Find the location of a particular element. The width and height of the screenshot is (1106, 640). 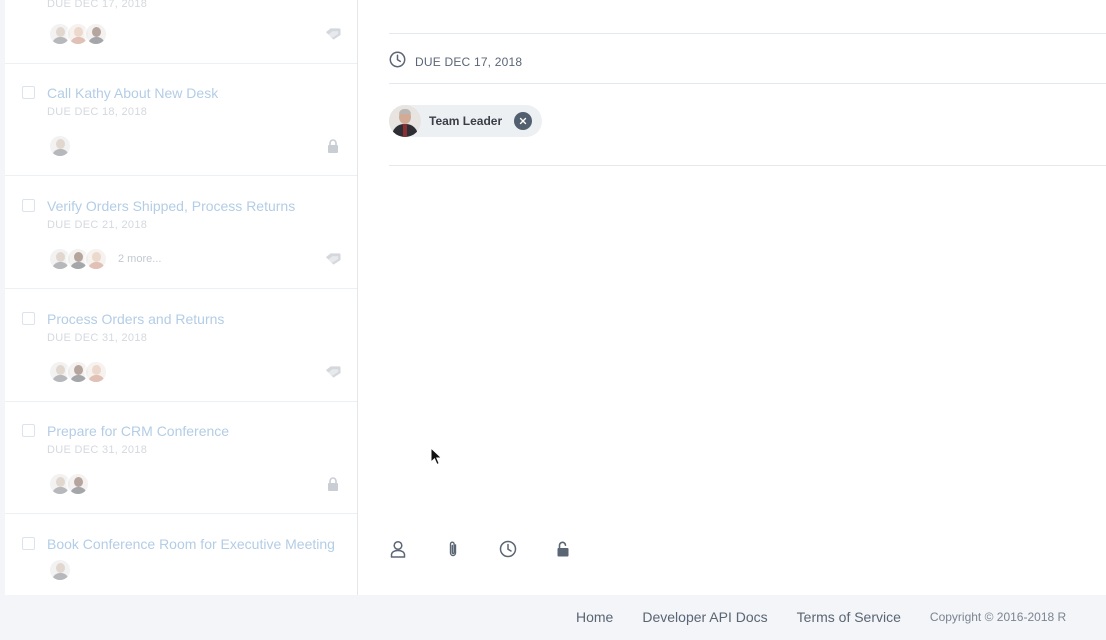

close-icon is located at coordinates (523, 121).